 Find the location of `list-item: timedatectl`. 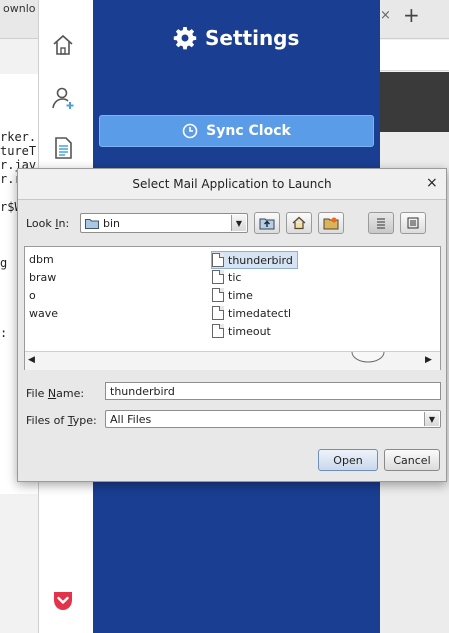

list-item: timedatectl is located at coordinates (251, 313).